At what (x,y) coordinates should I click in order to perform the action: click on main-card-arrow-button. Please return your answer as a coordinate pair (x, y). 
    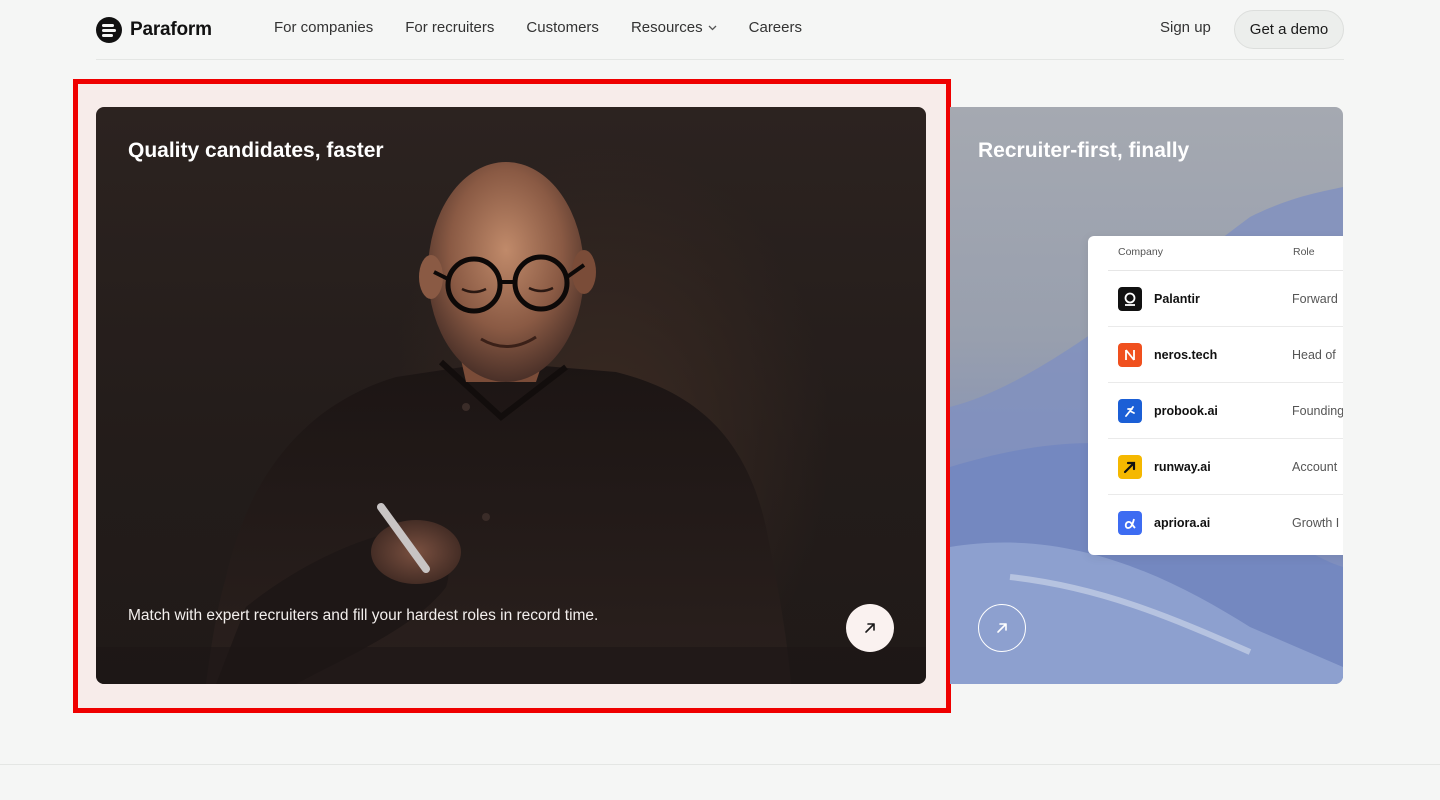
    Looking at the image, I should click on (870, 628).